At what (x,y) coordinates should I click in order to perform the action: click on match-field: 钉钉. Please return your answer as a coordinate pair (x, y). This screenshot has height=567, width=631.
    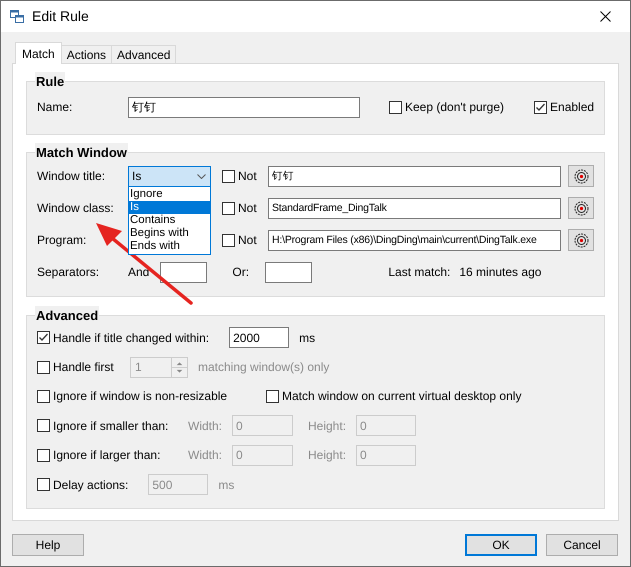
    Looking at the image, I should click on (414, 176).